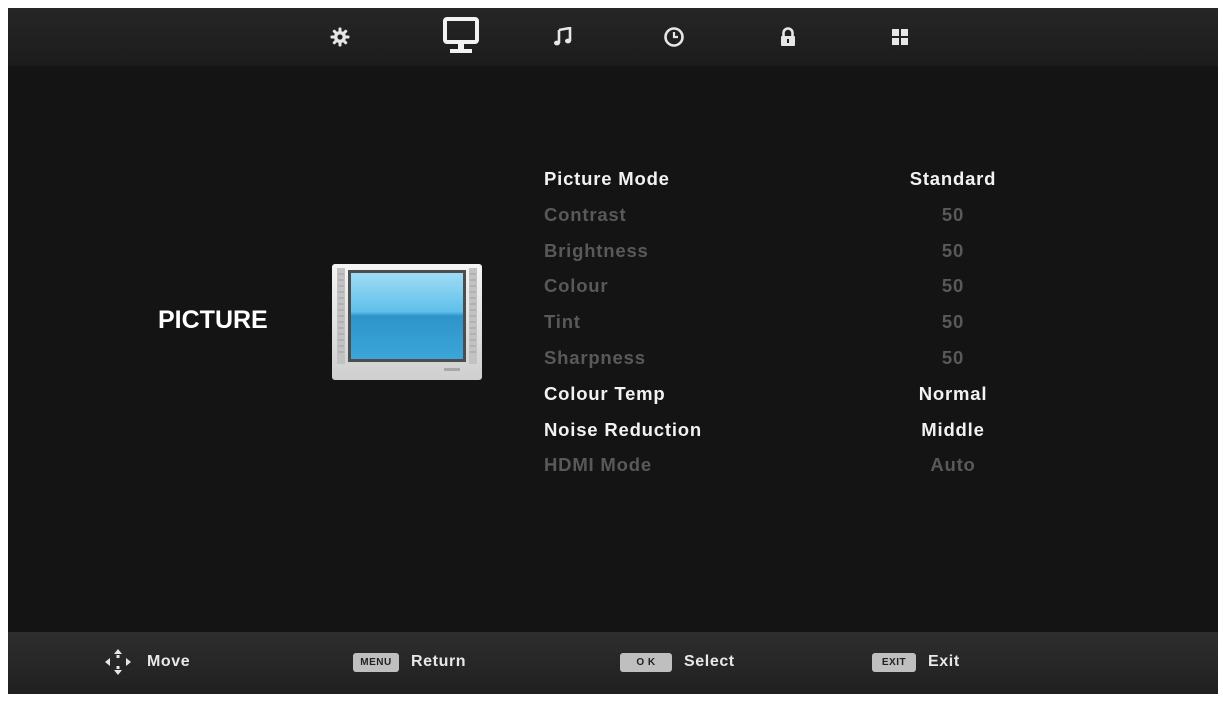 The width and height of the screenshot is (1223, 701). Describe the element at coordinates (607, 178) in the screenshot. I see `menu-label: Picture Mode` at that location.